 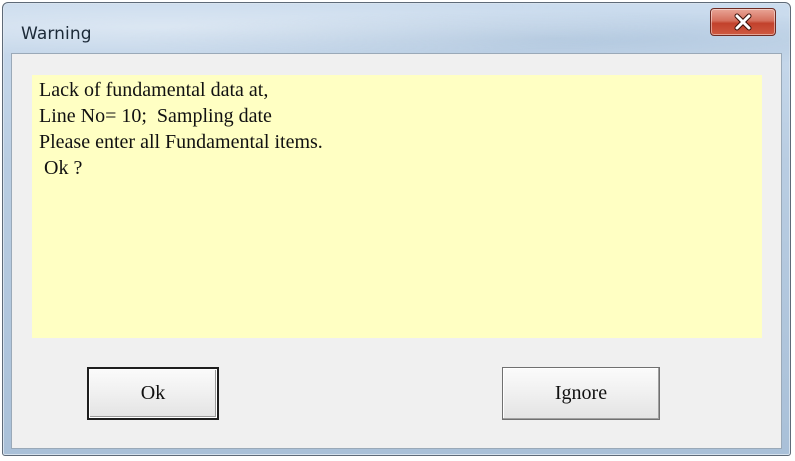 What do you see at coordinates (61, 168) in the screenshot?
I see `message-line-4: Ok ?` at bounding box center [61, 168].